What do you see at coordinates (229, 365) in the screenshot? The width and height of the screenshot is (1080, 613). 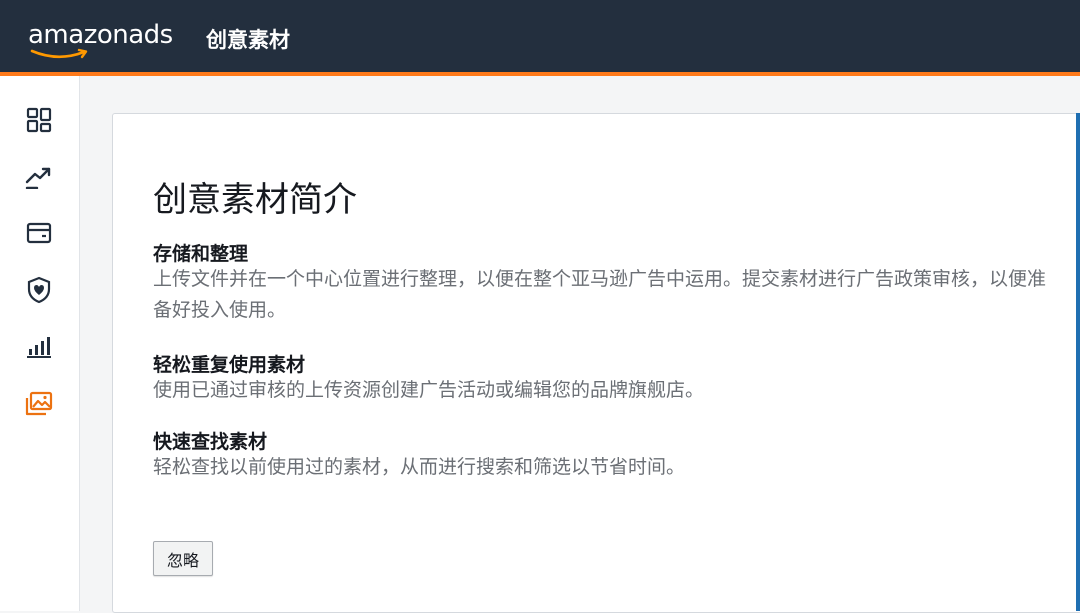 I see `section-heading-reuse: 轻松重复使用素材` at bounding box center [229, 365].